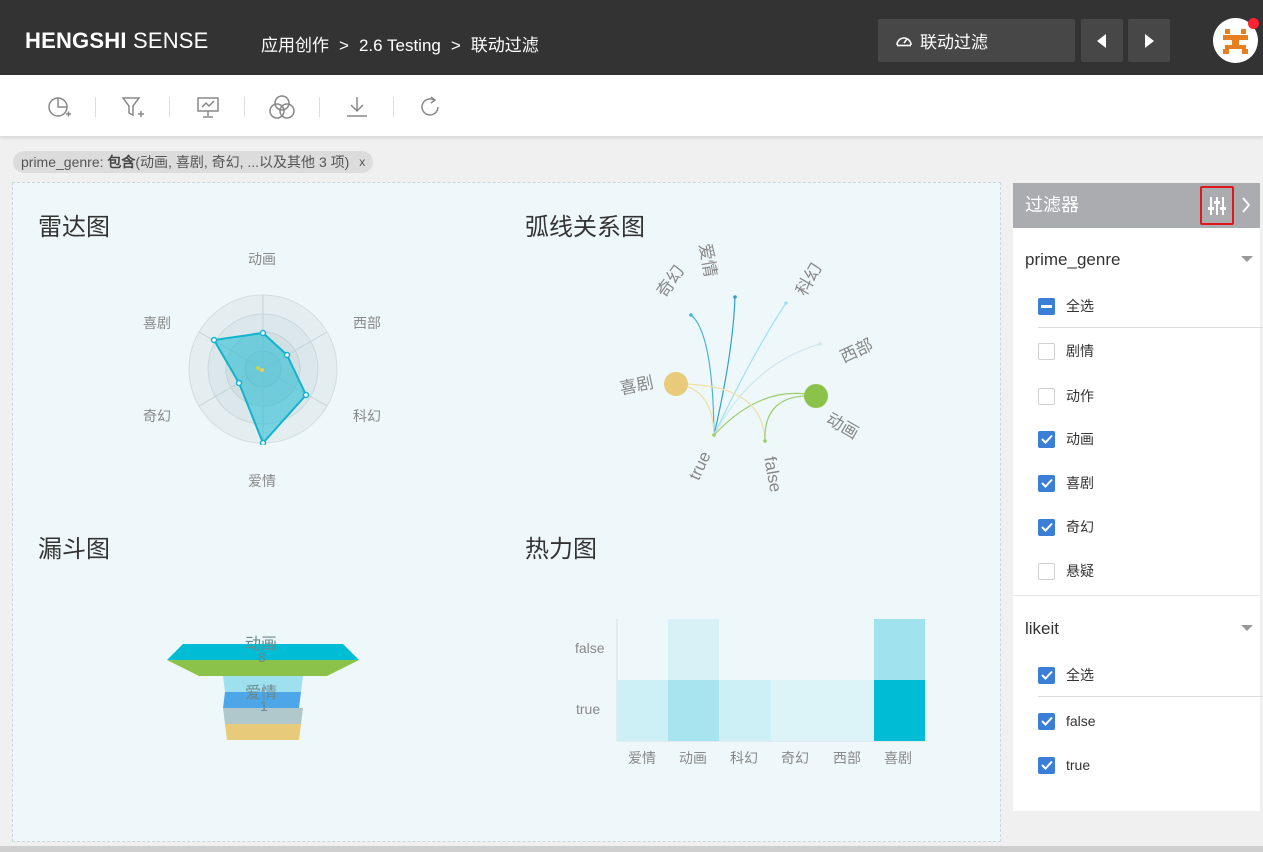 The image size is (1263, 852). What do you see at coordinates (590, 648) in the screenshot?
I see `heatmap-y-label: false` at bounding box center [590, 648].